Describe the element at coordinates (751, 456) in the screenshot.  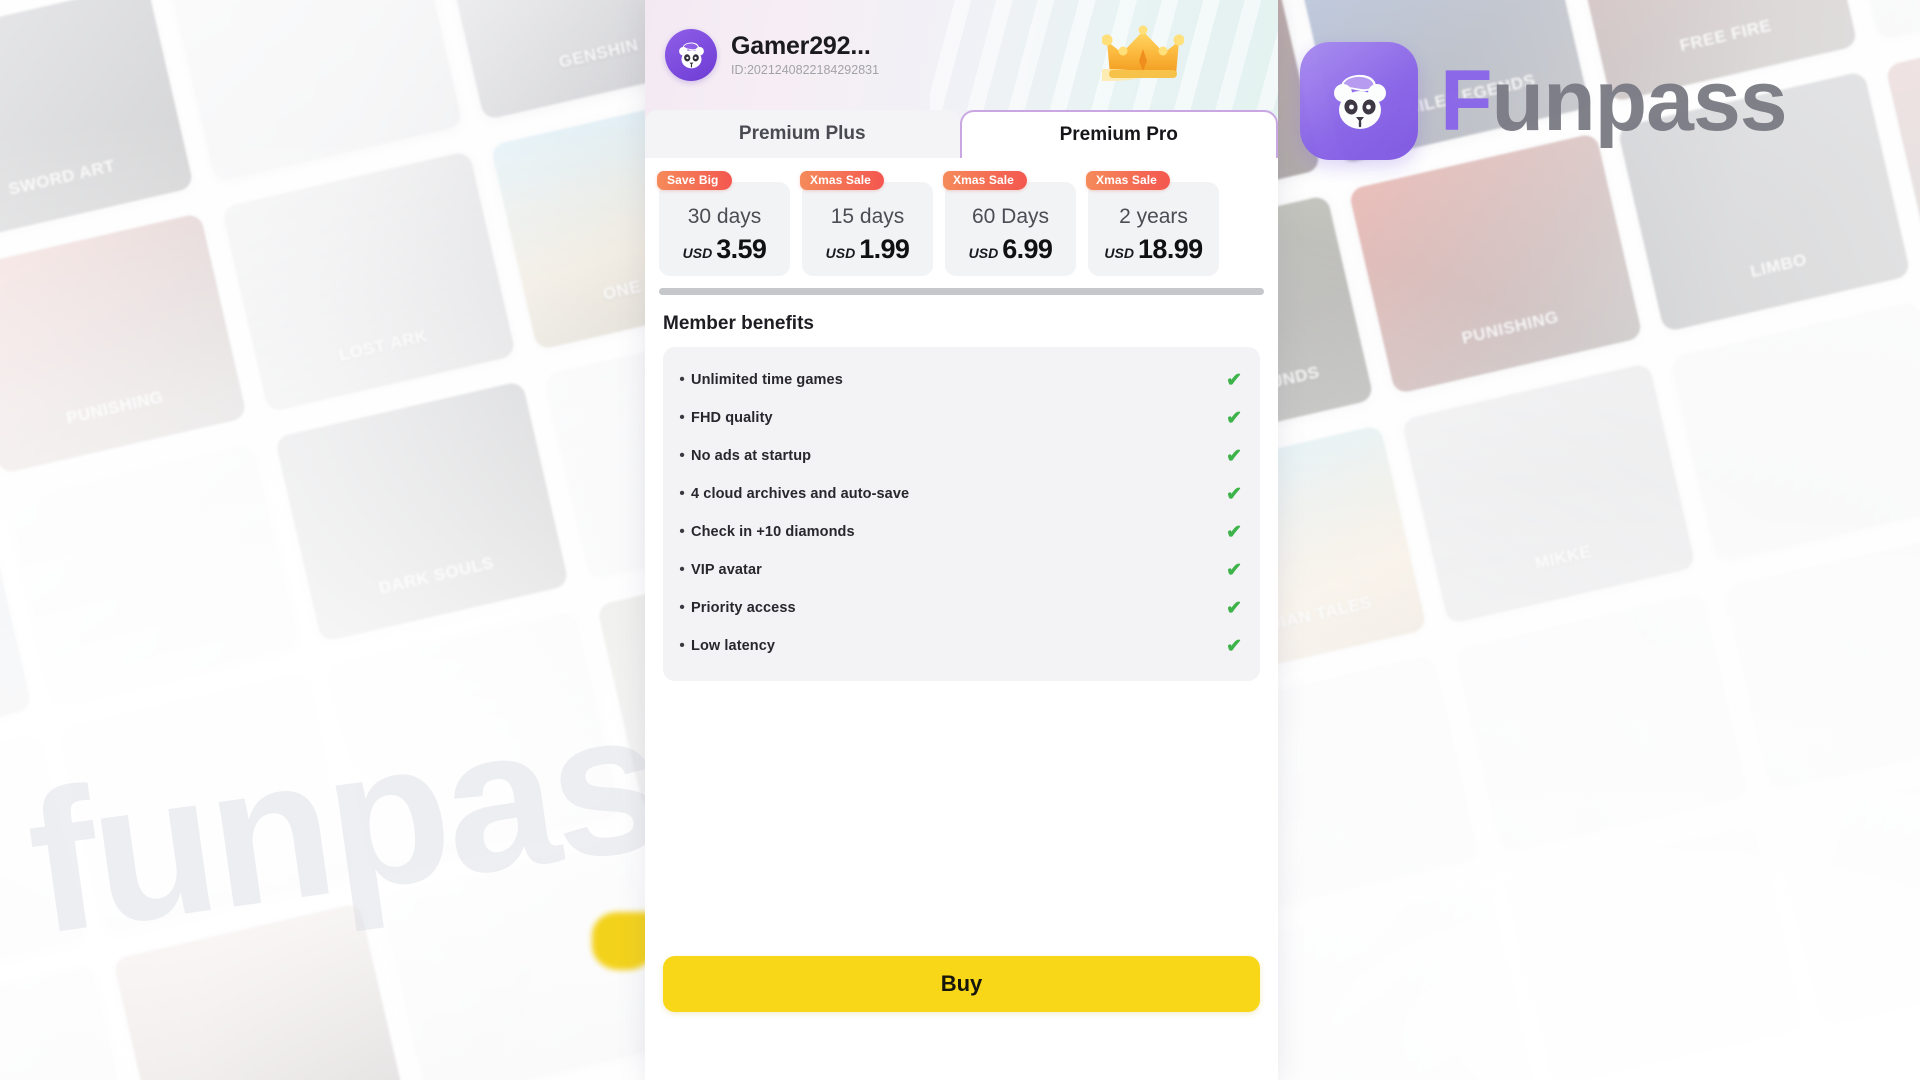
I see `benefit-label: No ads at startup` at that location.